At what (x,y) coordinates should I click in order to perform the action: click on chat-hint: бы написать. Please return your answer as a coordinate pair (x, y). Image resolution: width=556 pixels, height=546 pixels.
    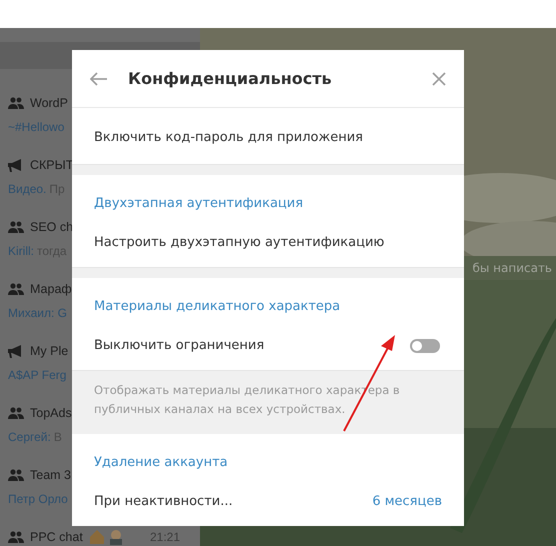
    Looking at the image, I should click on (512, 268).